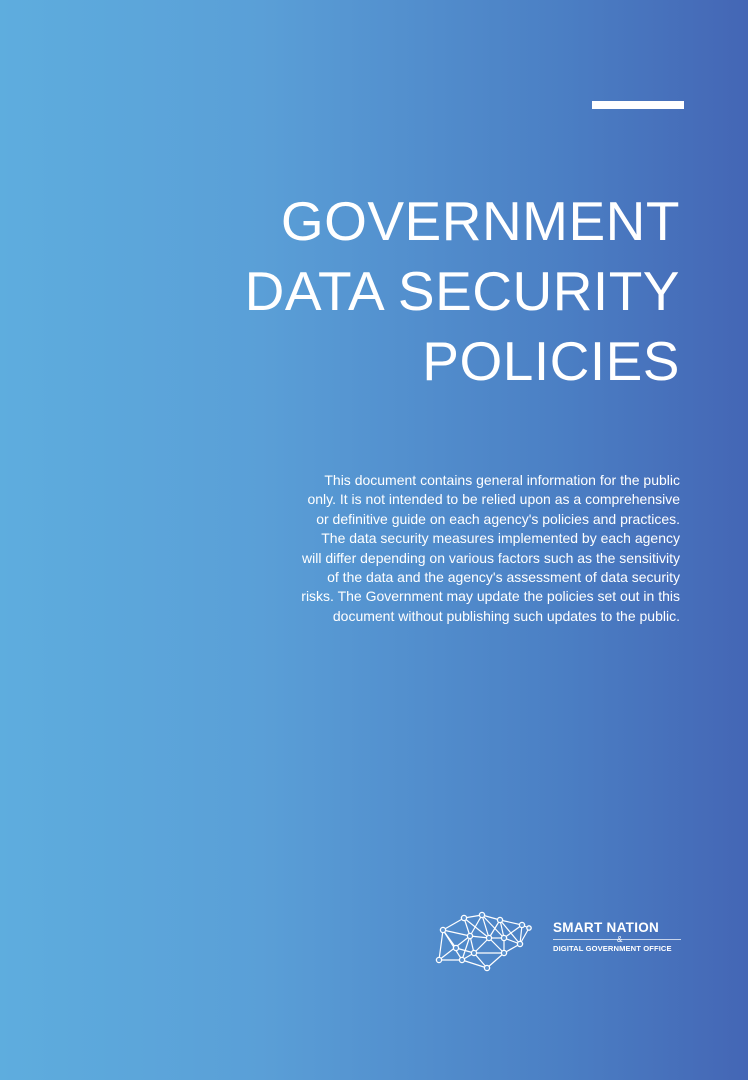  Describe the element at coordinates (623, 936) in the screenshot. I see `logo-wordmark: SMART NATION & DIGITAL GOVERNMENT OFFICE` at that location.